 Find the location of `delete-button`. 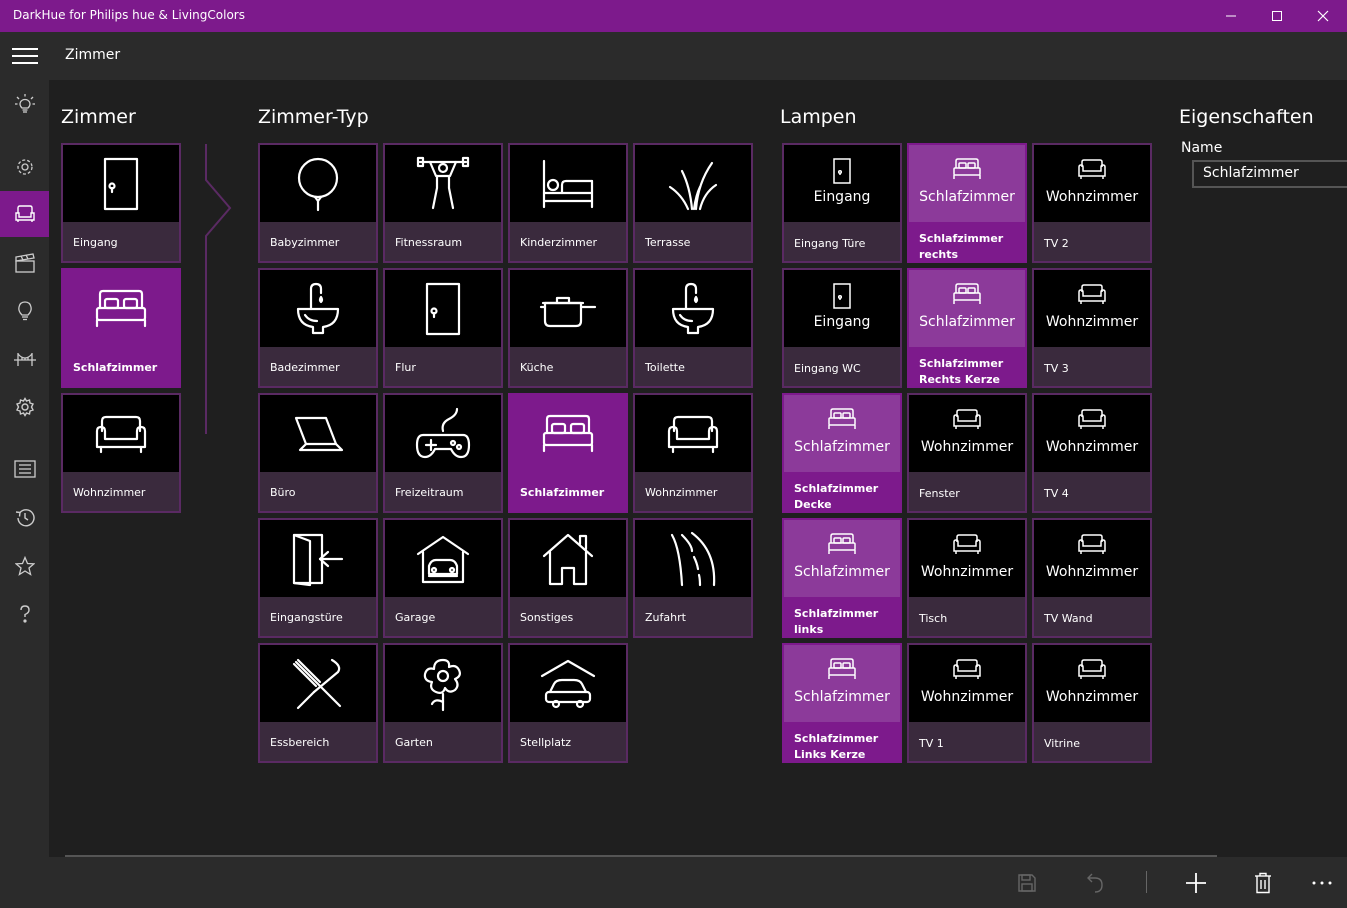

delete-button is located at coordinates (1263, 883).